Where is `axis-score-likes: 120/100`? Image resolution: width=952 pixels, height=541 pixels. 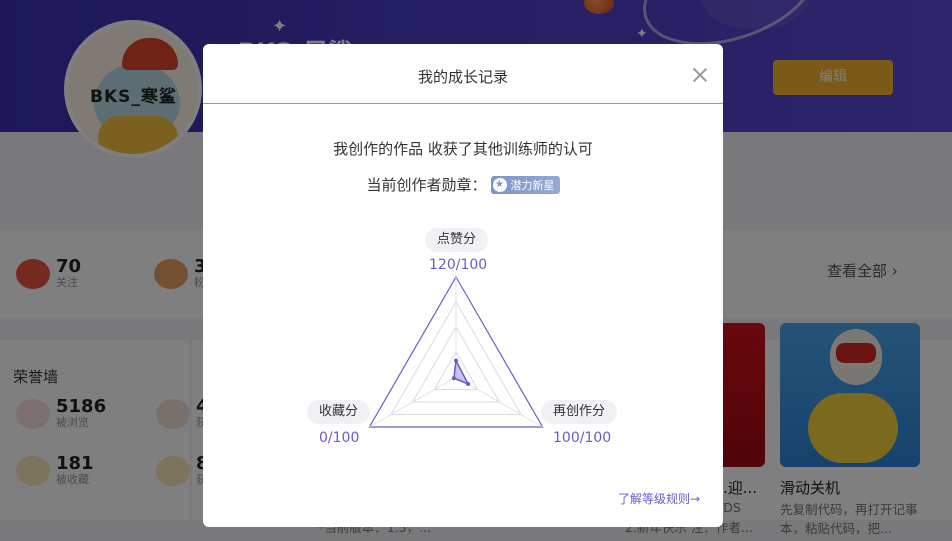 axis-score-likes: 120/100 is located at coordinates (458, 265).